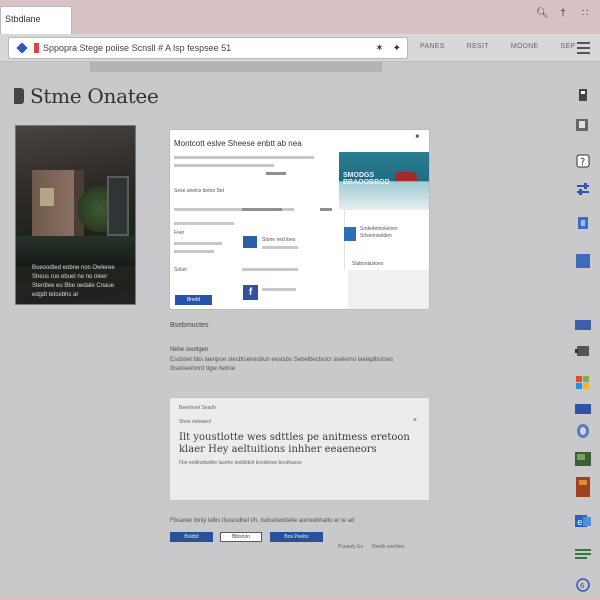 The height and width of the screenshot is (600, 600). What do you see at coordinates (22, 48) in the screenshot?
I see `security-icon` at bounding box center [22, 48].